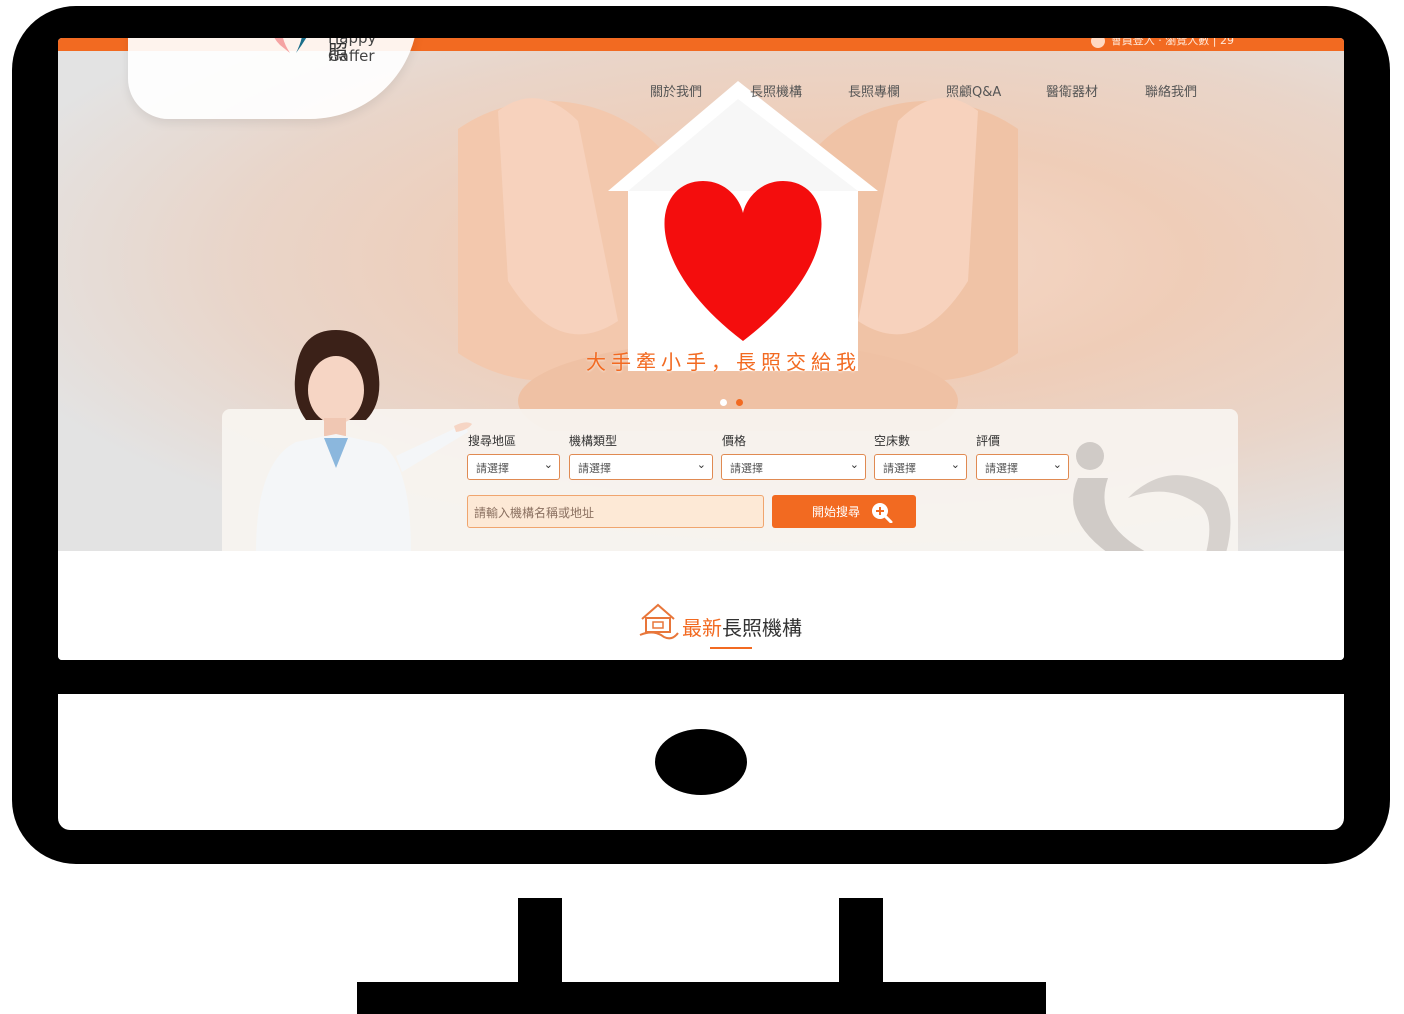  I want to click on logo-heart-icon, so click(290, 45).